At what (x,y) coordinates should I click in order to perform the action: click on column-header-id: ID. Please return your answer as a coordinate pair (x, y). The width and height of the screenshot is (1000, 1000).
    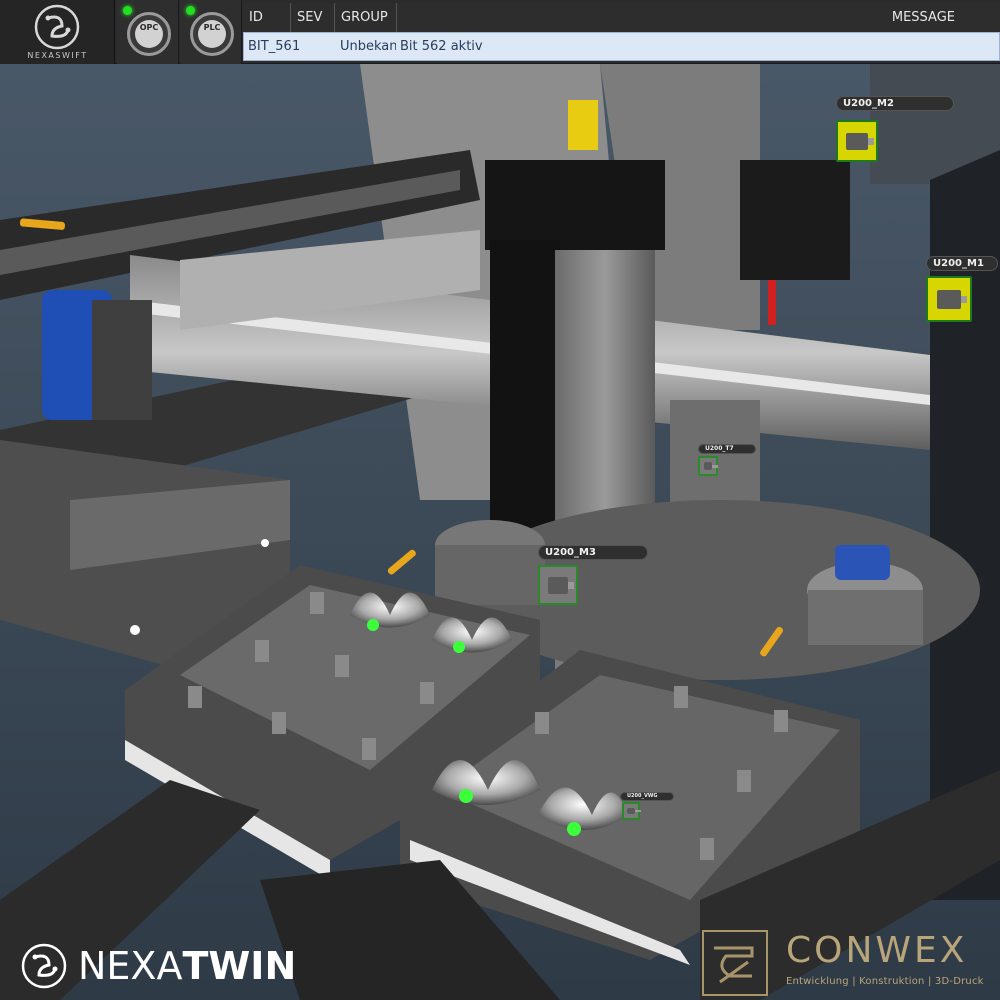
    Looking at the image, I should click on (267, 17).